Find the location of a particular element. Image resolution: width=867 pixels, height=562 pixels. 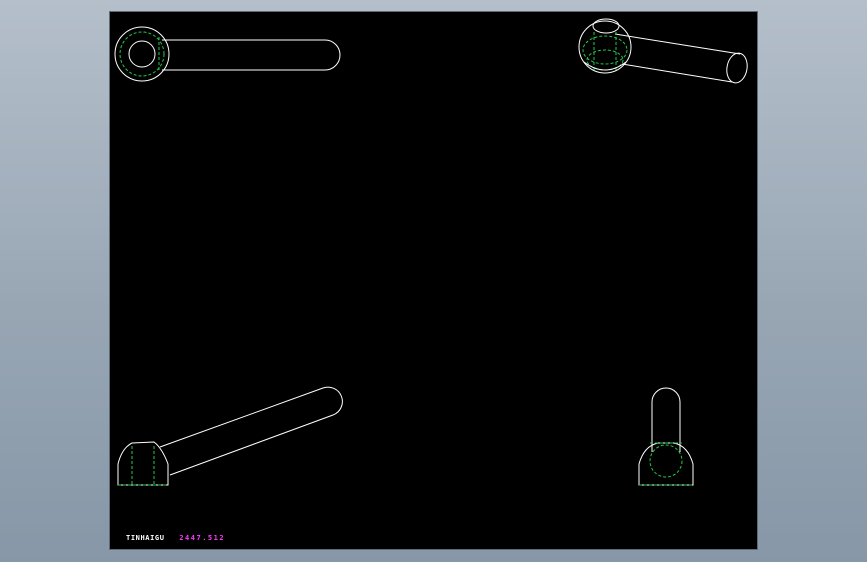

isometric-view is located at coordinates (663, 51).